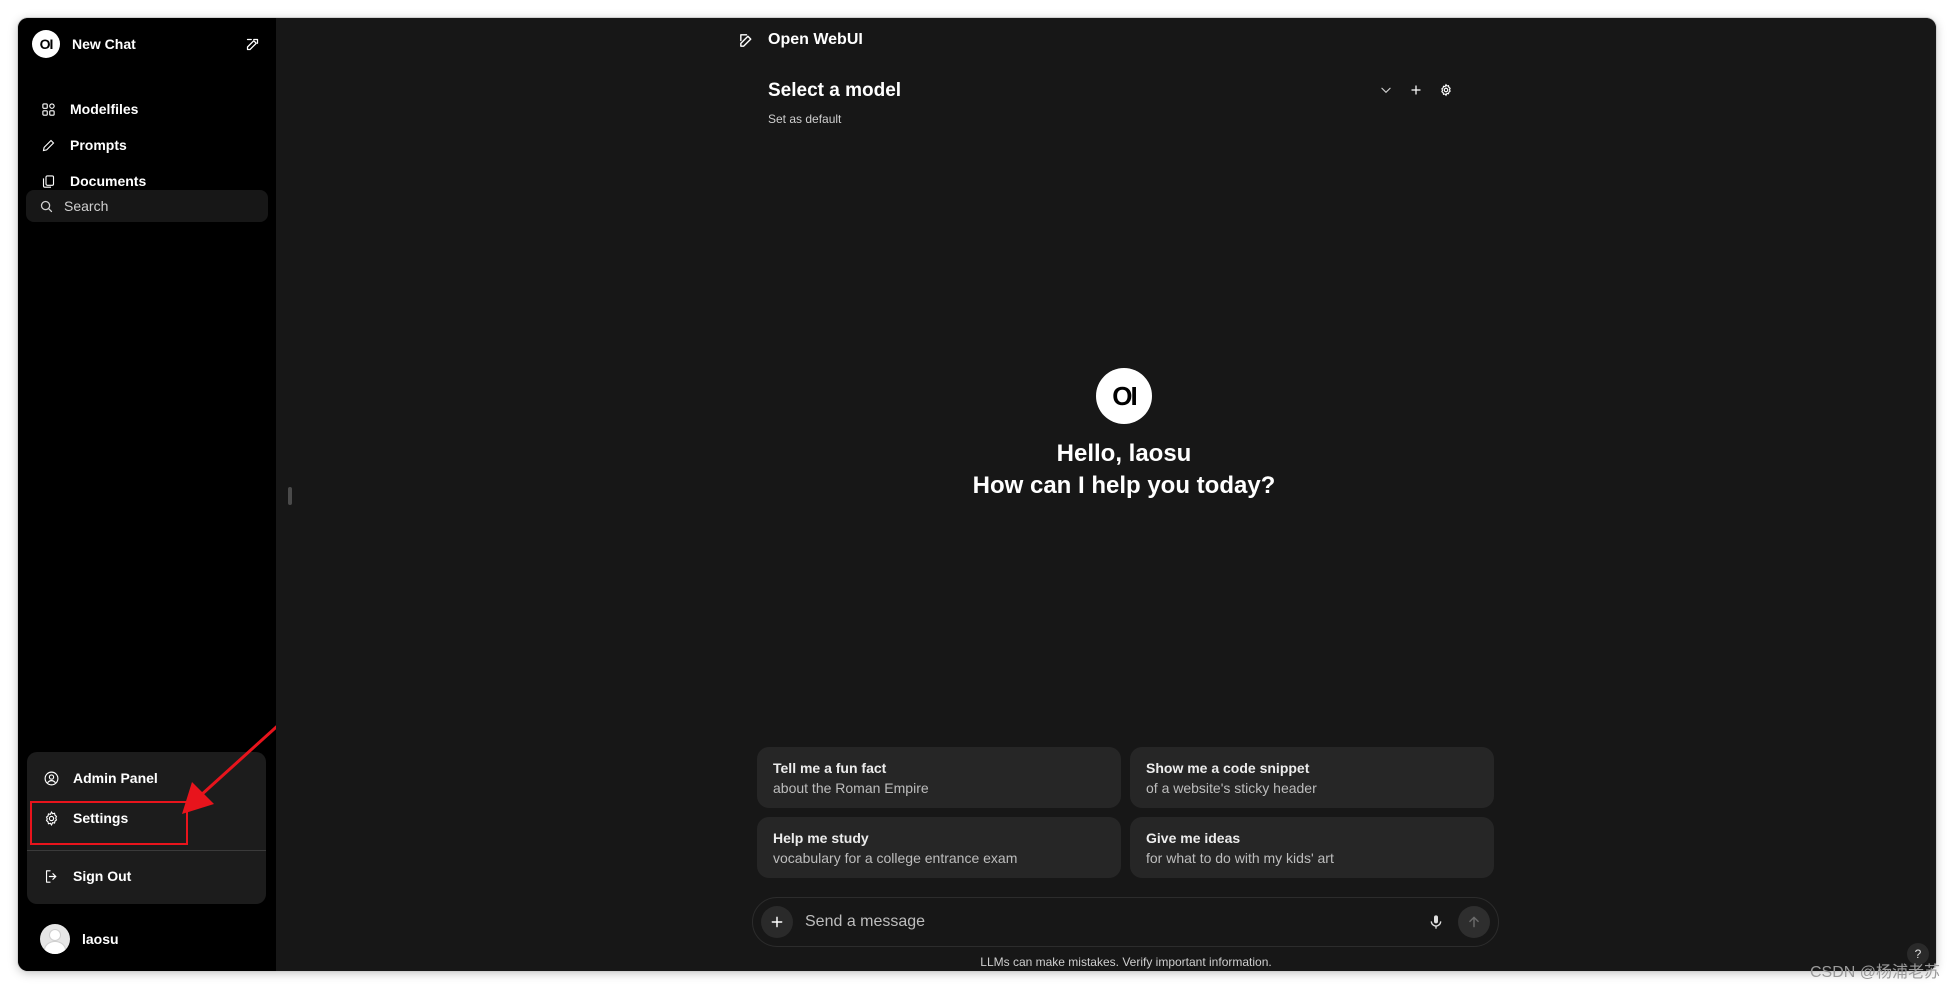 This screenshot has height=989, width=1954. What do you see at coordinates (1874, 972) in the screenshot?
I see `watermark: CSDN @杨浦老苏` at bounding box center [1874, 972].